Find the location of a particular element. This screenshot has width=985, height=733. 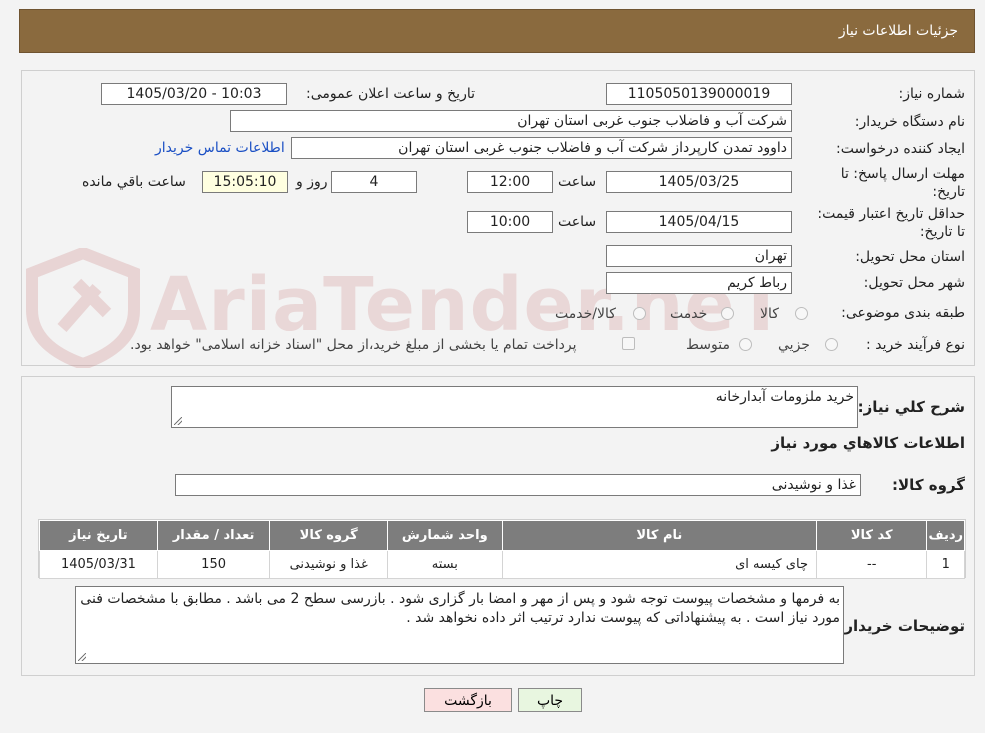

delivery-city-field: رباط کریم is located at coordinates (699, 283).